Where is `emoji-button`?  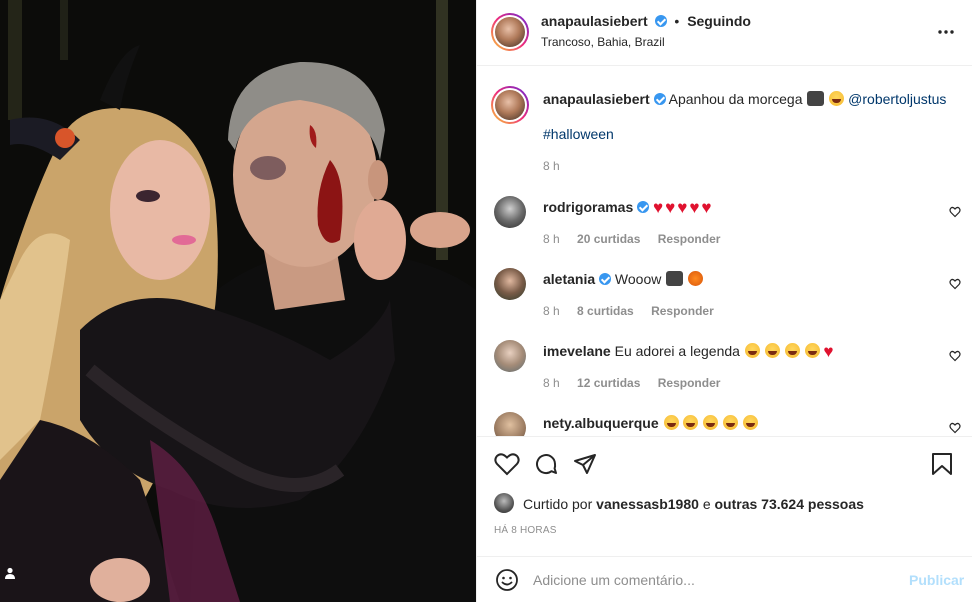 emoji-button is located at coordinates (507, 580).